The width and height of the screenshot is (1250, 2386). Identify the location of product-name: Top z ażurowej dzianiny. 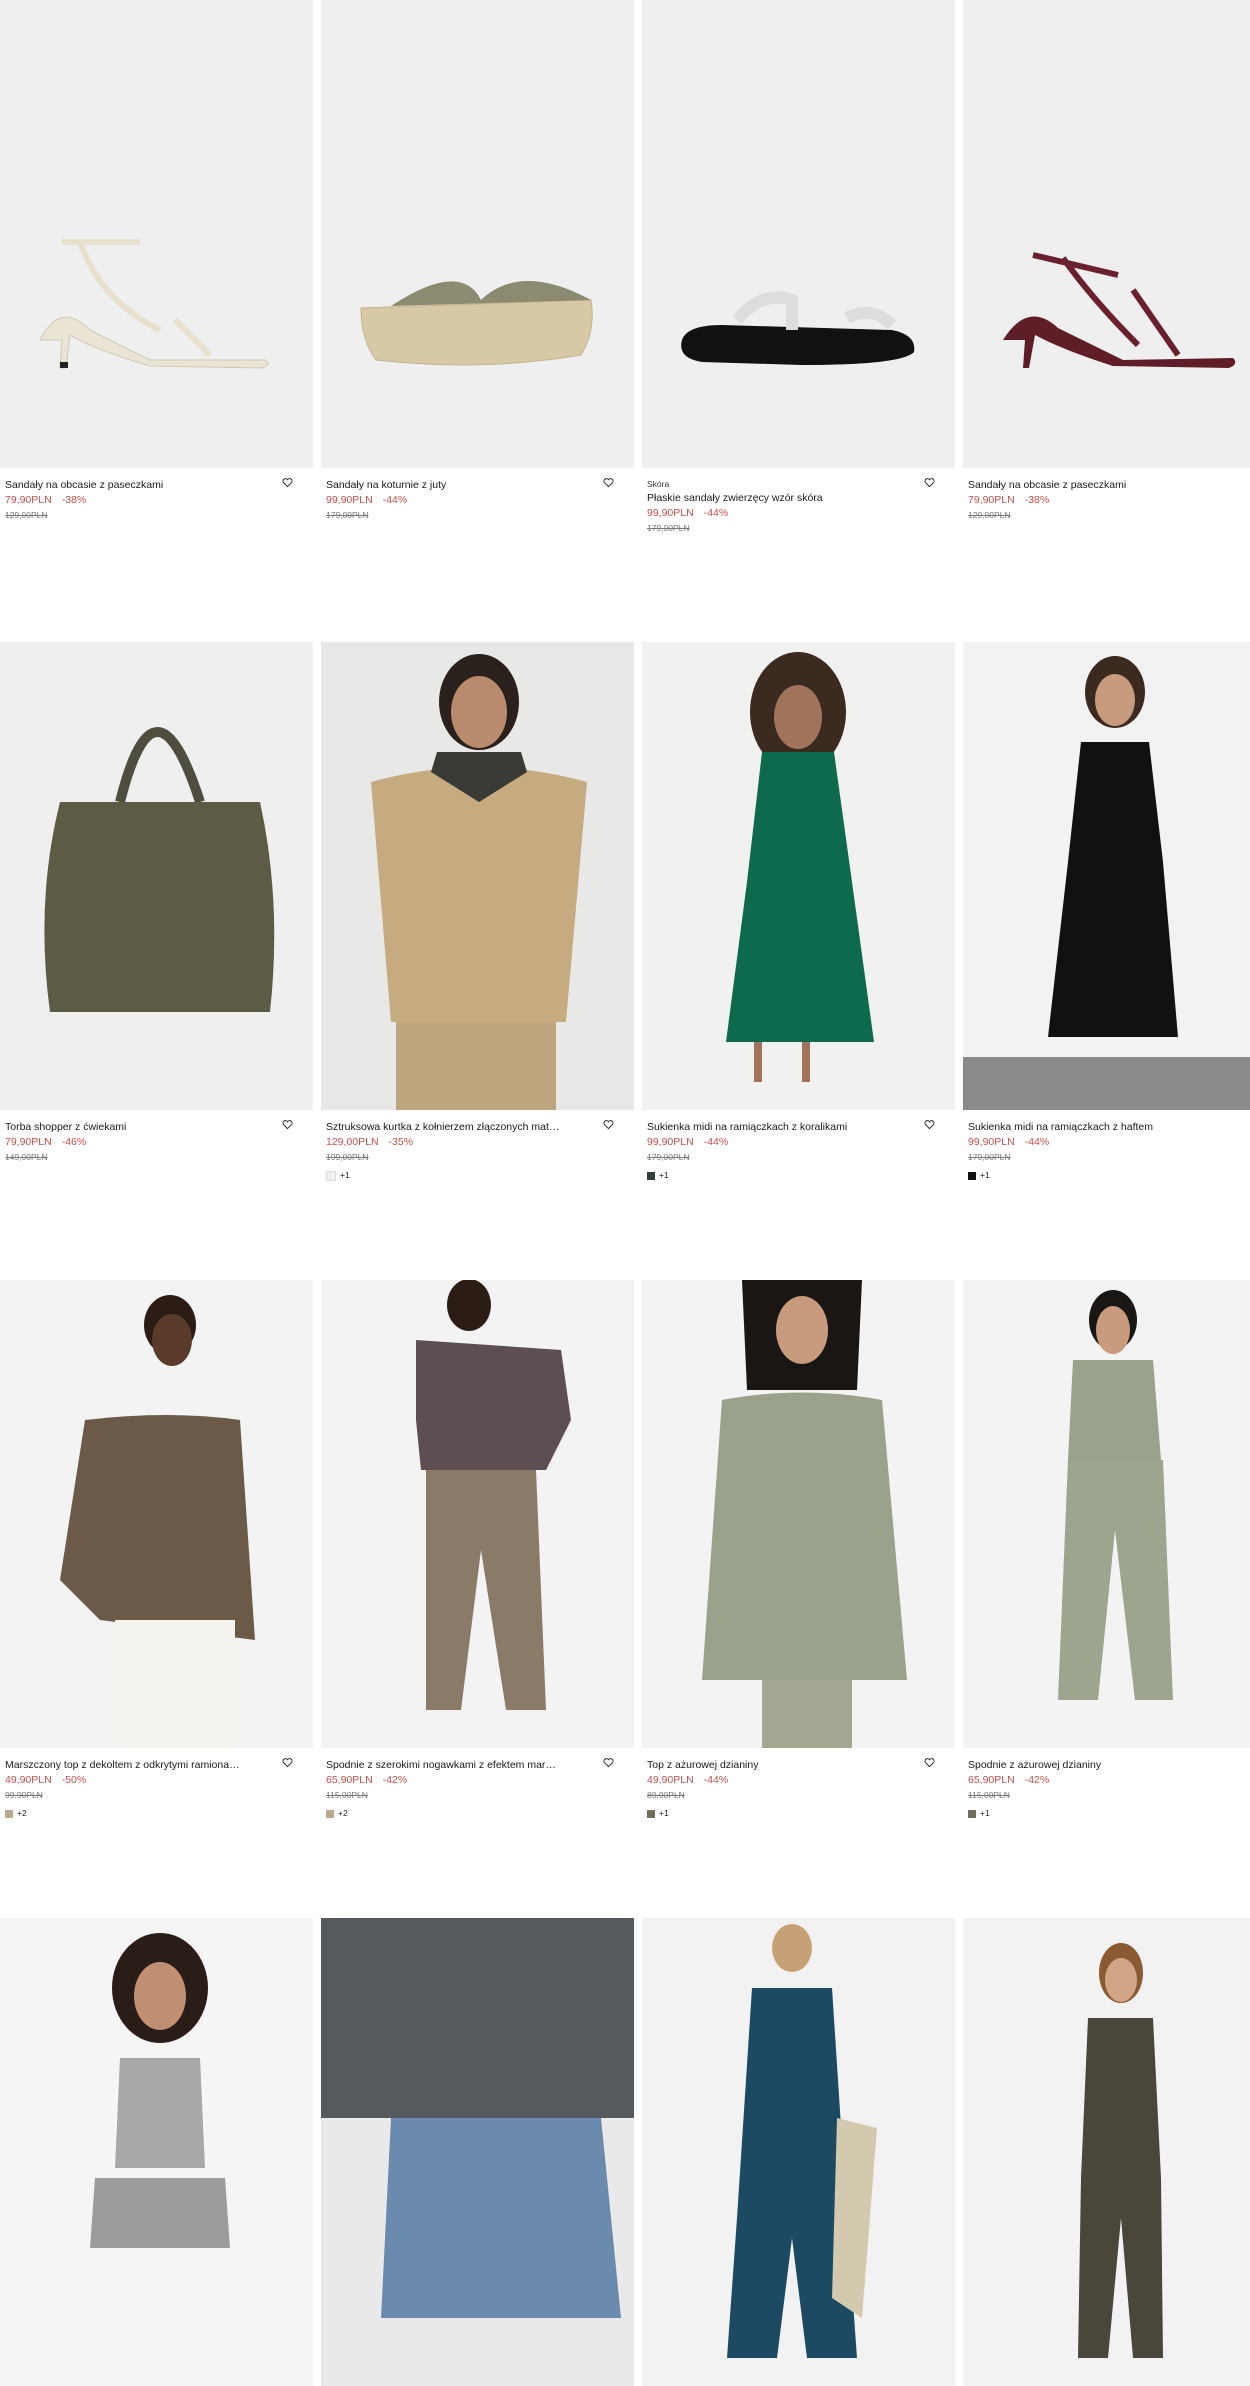
(764, 1765).